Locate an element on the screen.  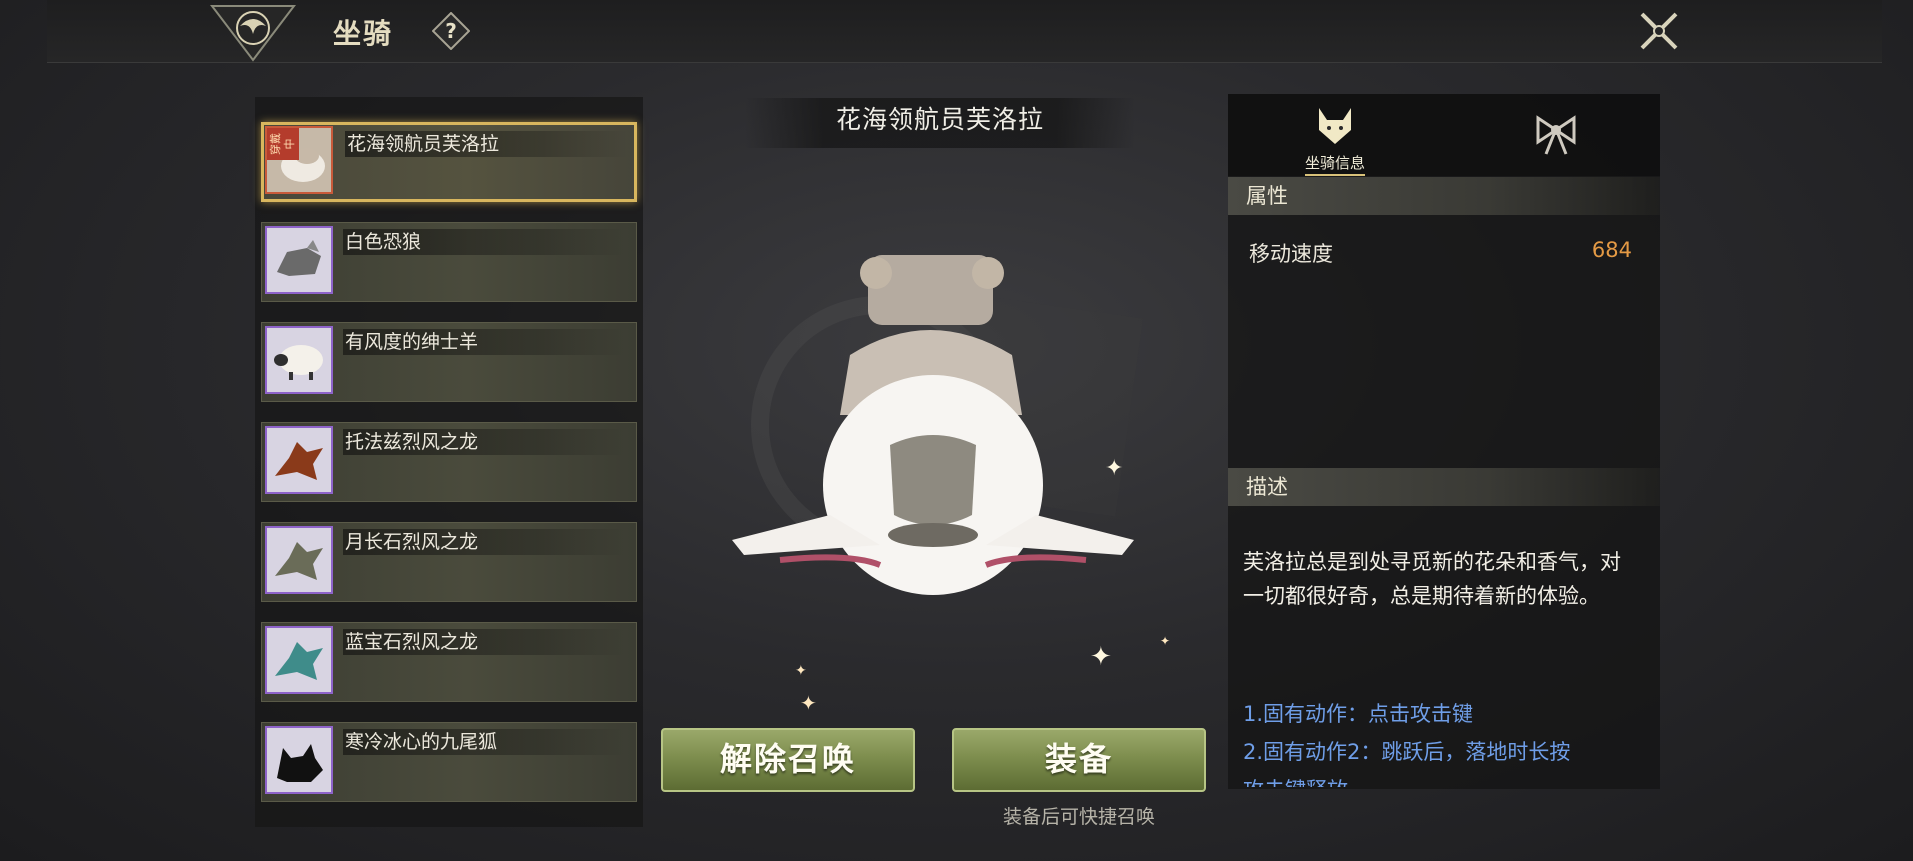
mount-list-item: 寒冷冰心的九尾狐 is located at coordinates (449, 762).